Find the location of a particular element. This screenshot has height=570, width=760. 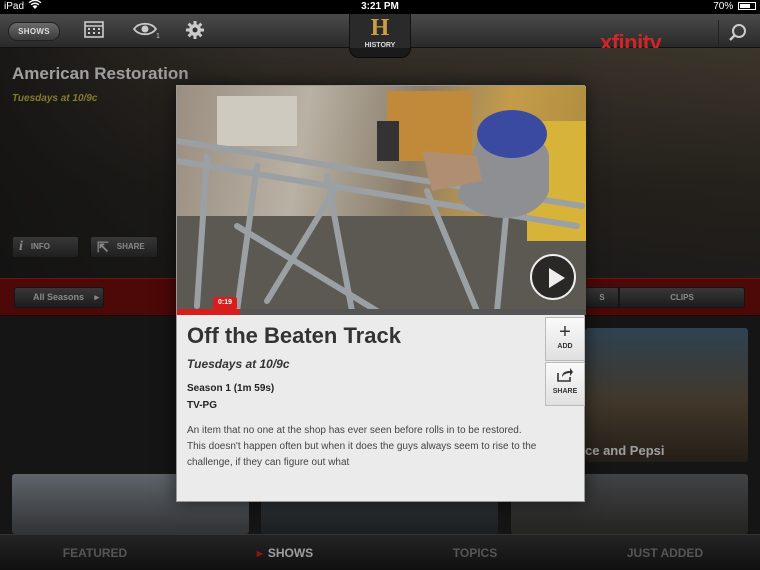

battery-fill is located at coordinates (745, 6).